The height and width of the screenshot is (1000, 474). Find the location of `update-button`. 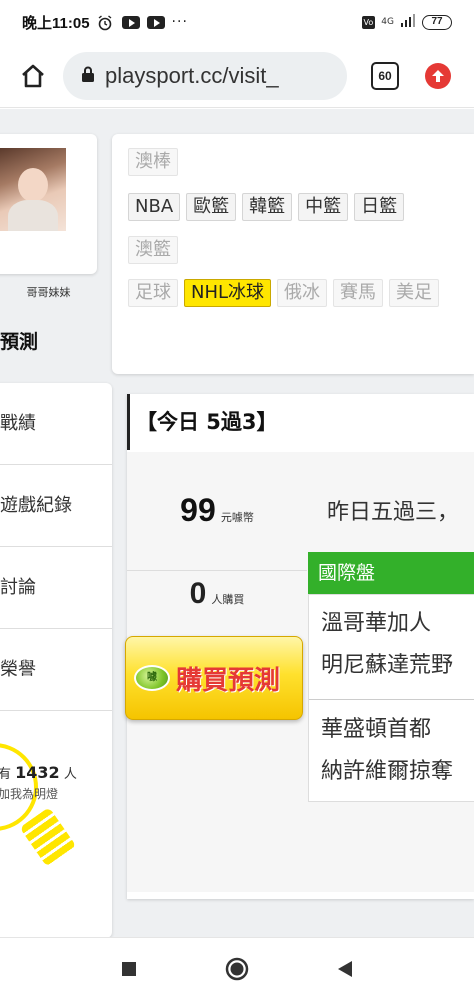

update-button is located at coordinates (438, 75).